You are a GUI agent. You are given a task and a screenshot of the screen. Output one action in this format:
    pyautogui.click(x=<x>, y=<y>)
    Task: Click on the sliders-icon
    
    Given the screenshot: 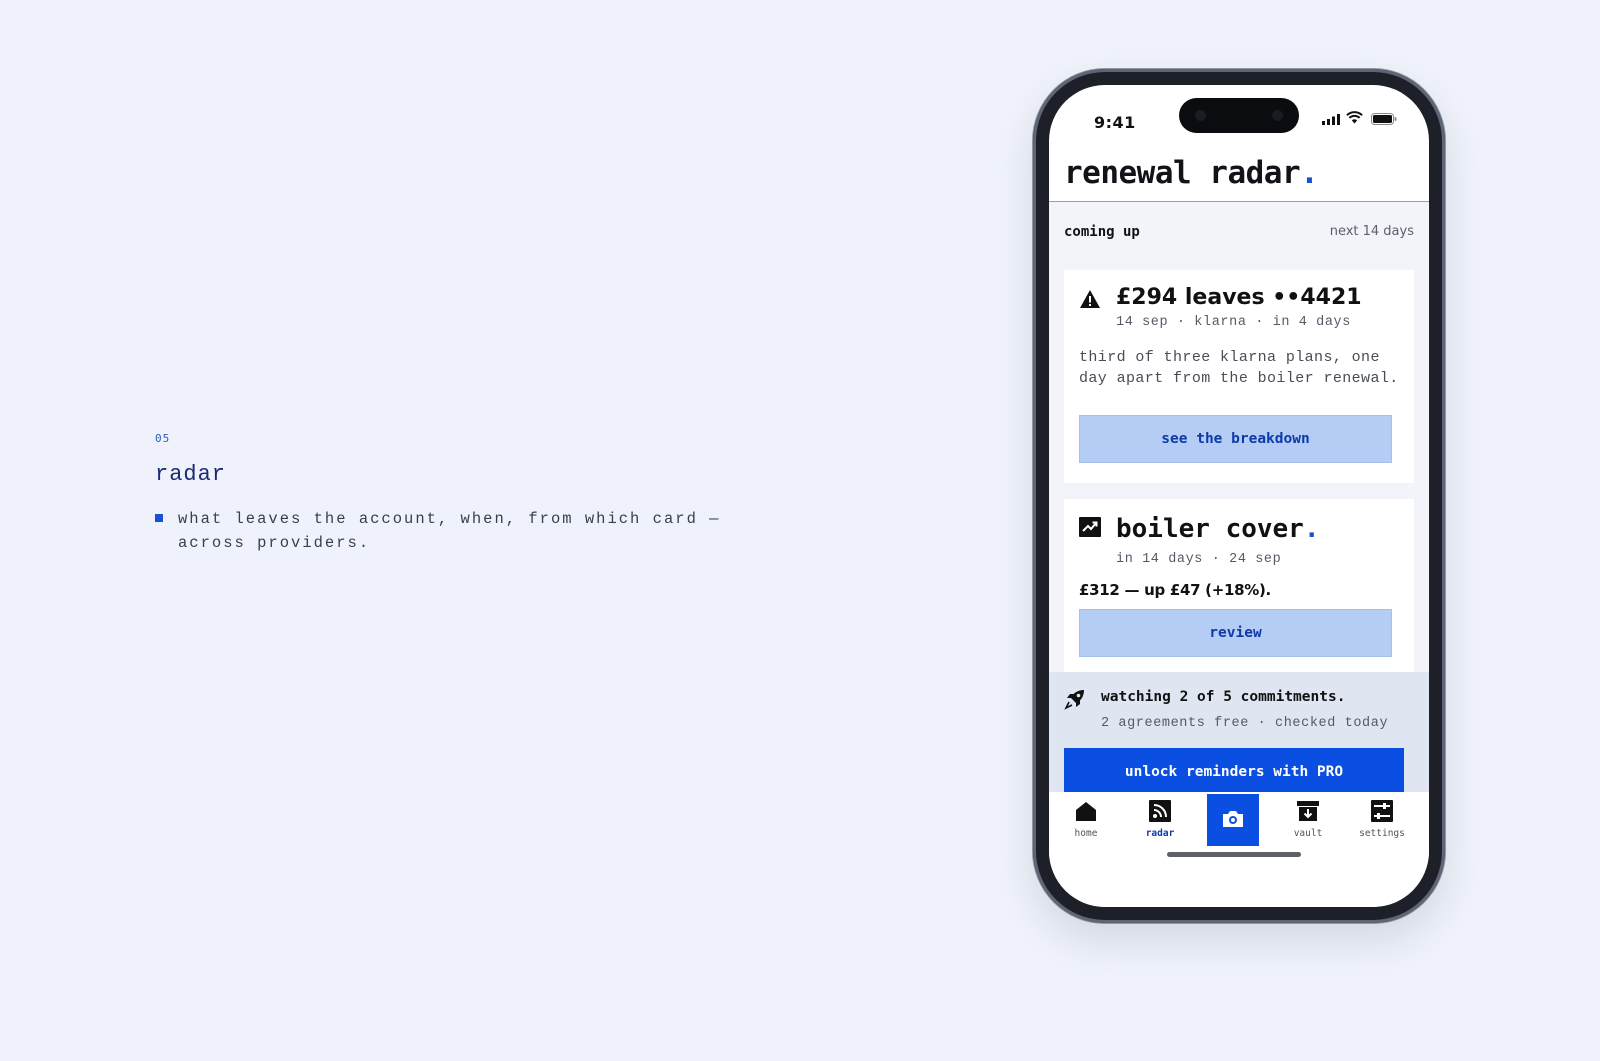 What is the action you would take?
    pyautogui.click(x=1382, y=811)
    